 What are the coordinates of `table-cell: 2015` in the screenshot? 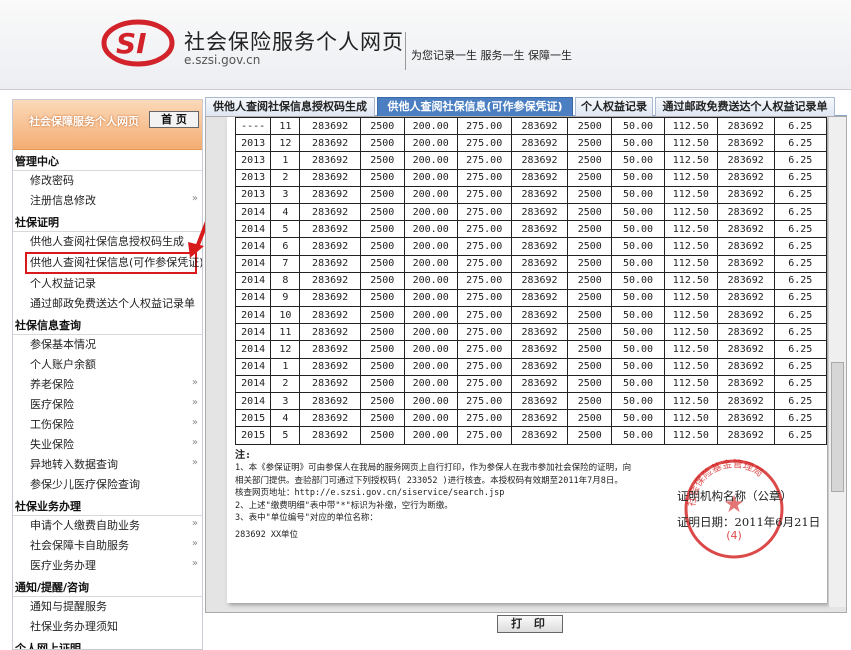 It's located at (253, 435).